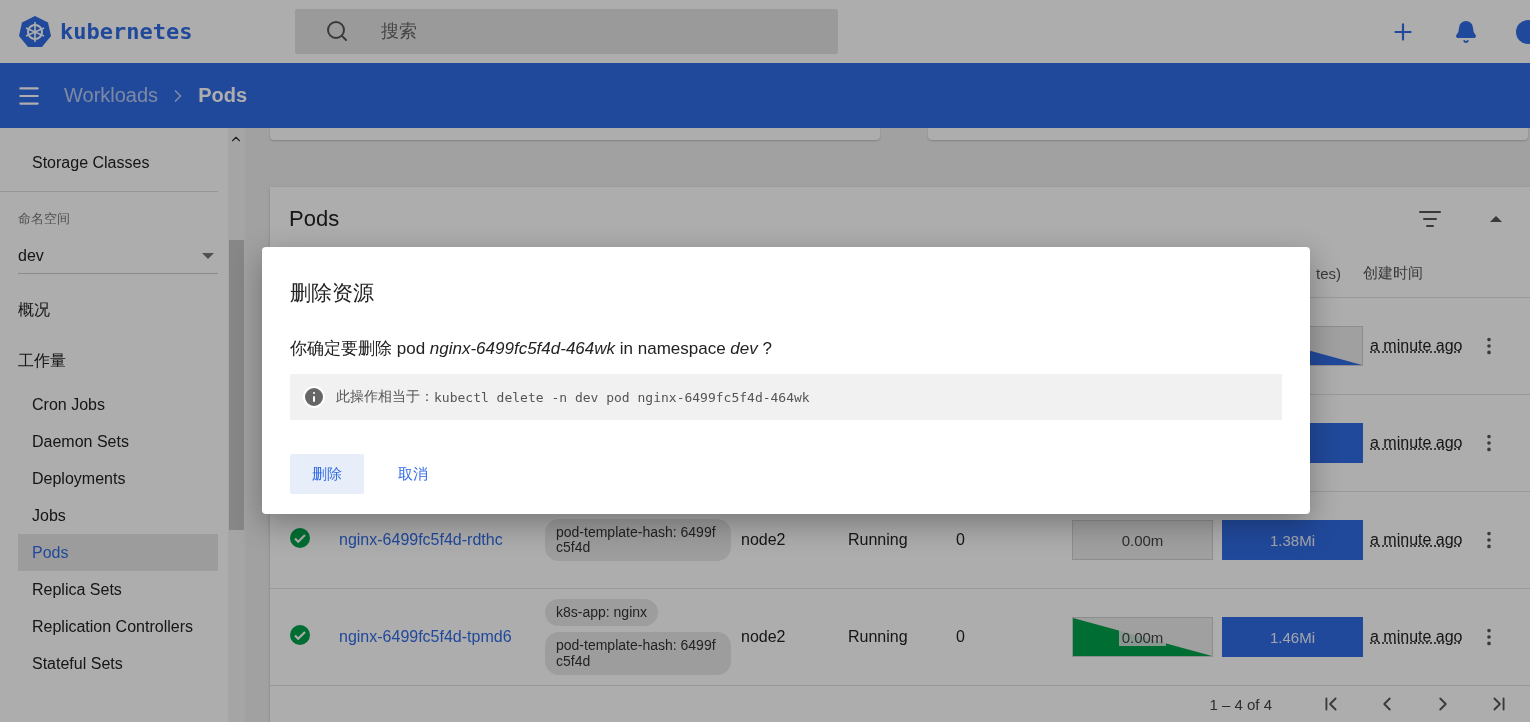  I want to click on cancel-button: 取消, so click(413, 474).